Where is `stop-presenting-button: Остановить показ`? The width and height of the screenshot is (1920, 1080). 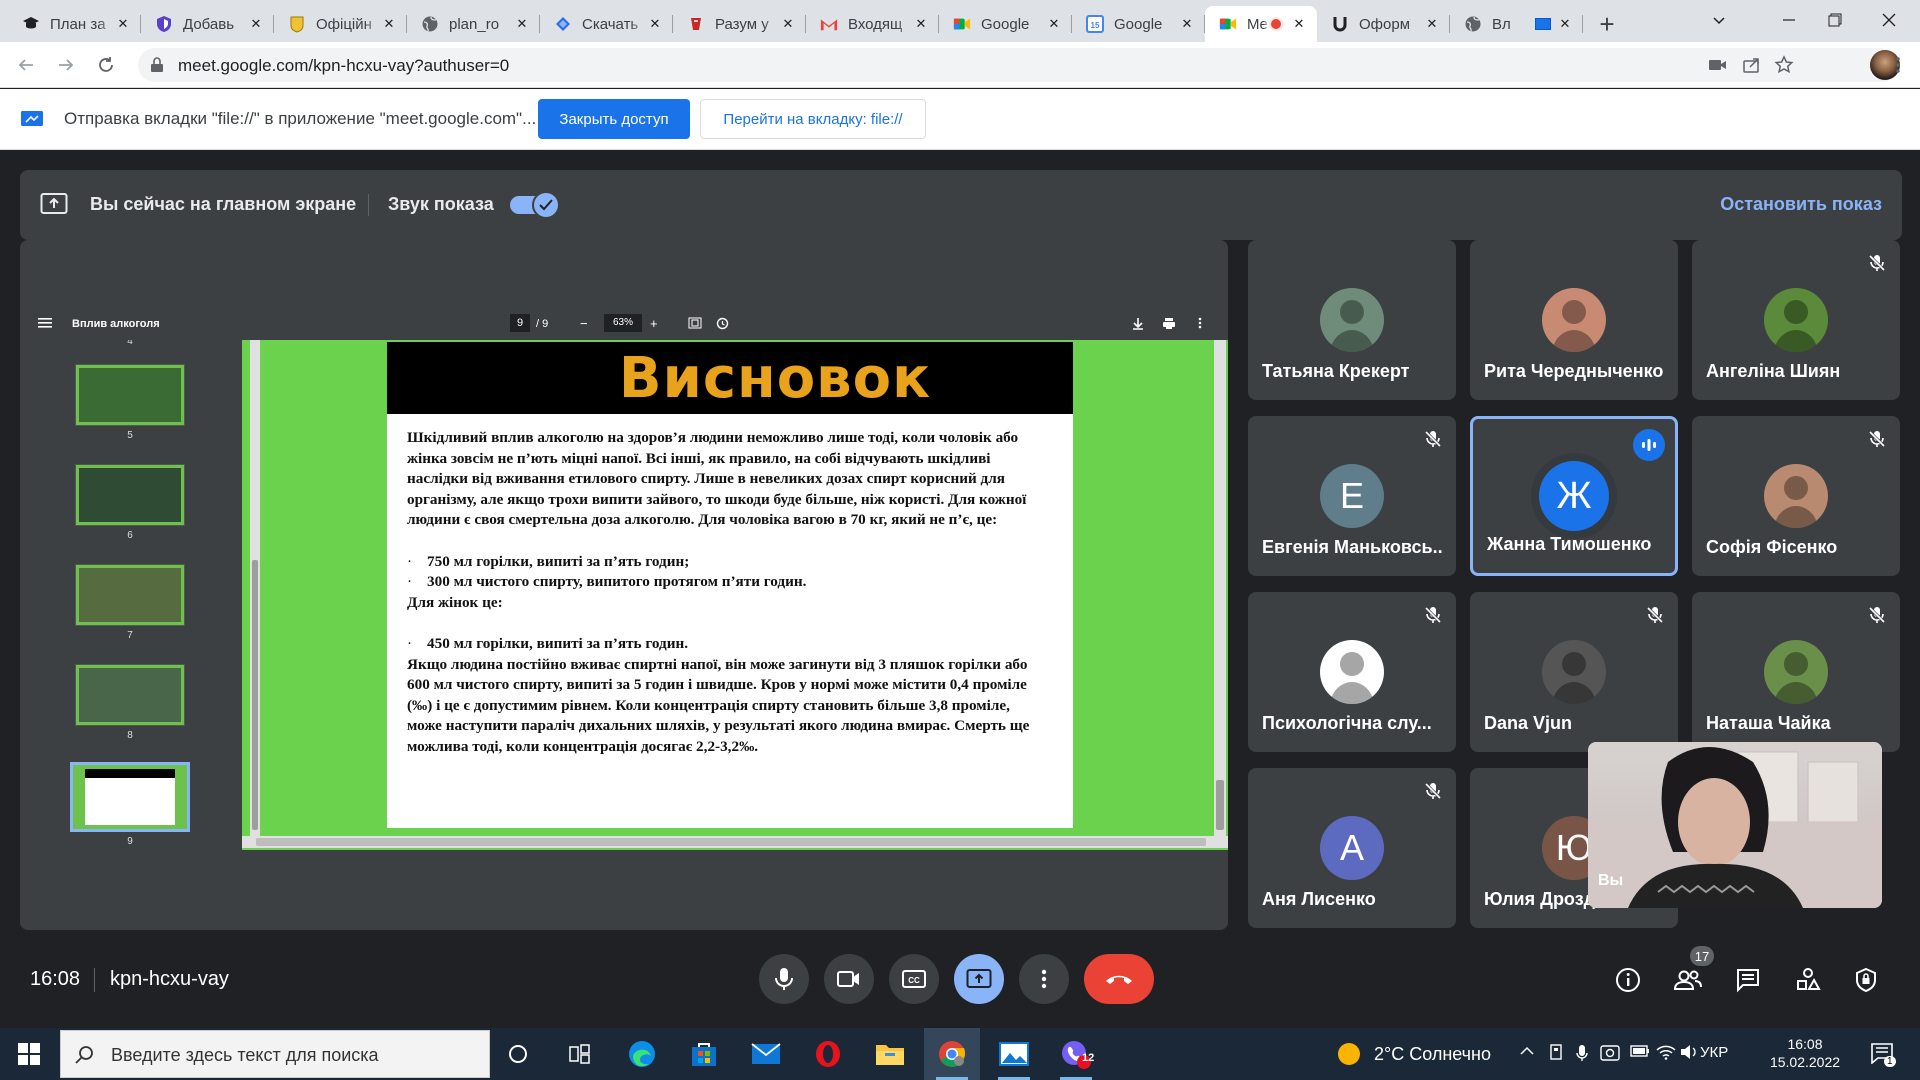
stop-presenting-button: Остановить показ is located at coordinates (1801, 204).